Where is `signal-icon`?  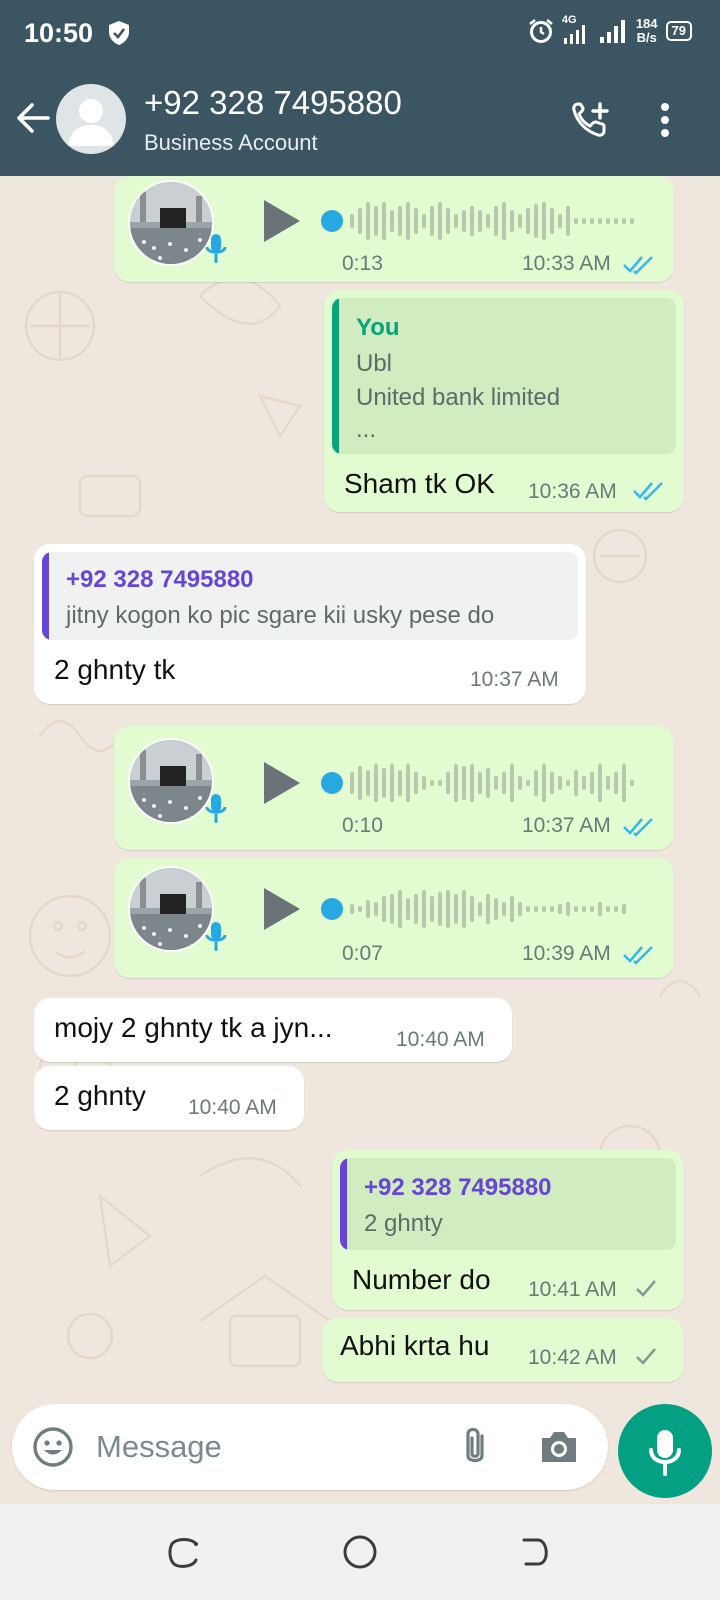
signal-icon is located at coordinates (612, 31).